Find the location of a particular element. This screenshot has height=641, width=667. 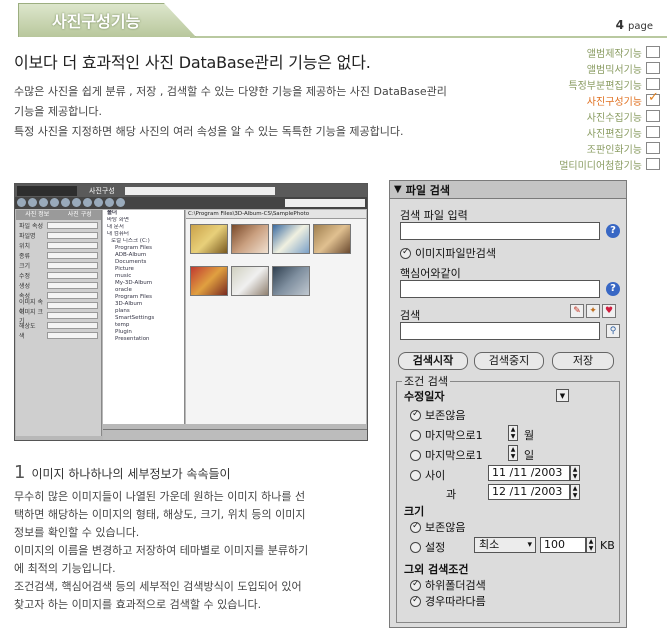

header-rule is located at coordinates (428, 37).